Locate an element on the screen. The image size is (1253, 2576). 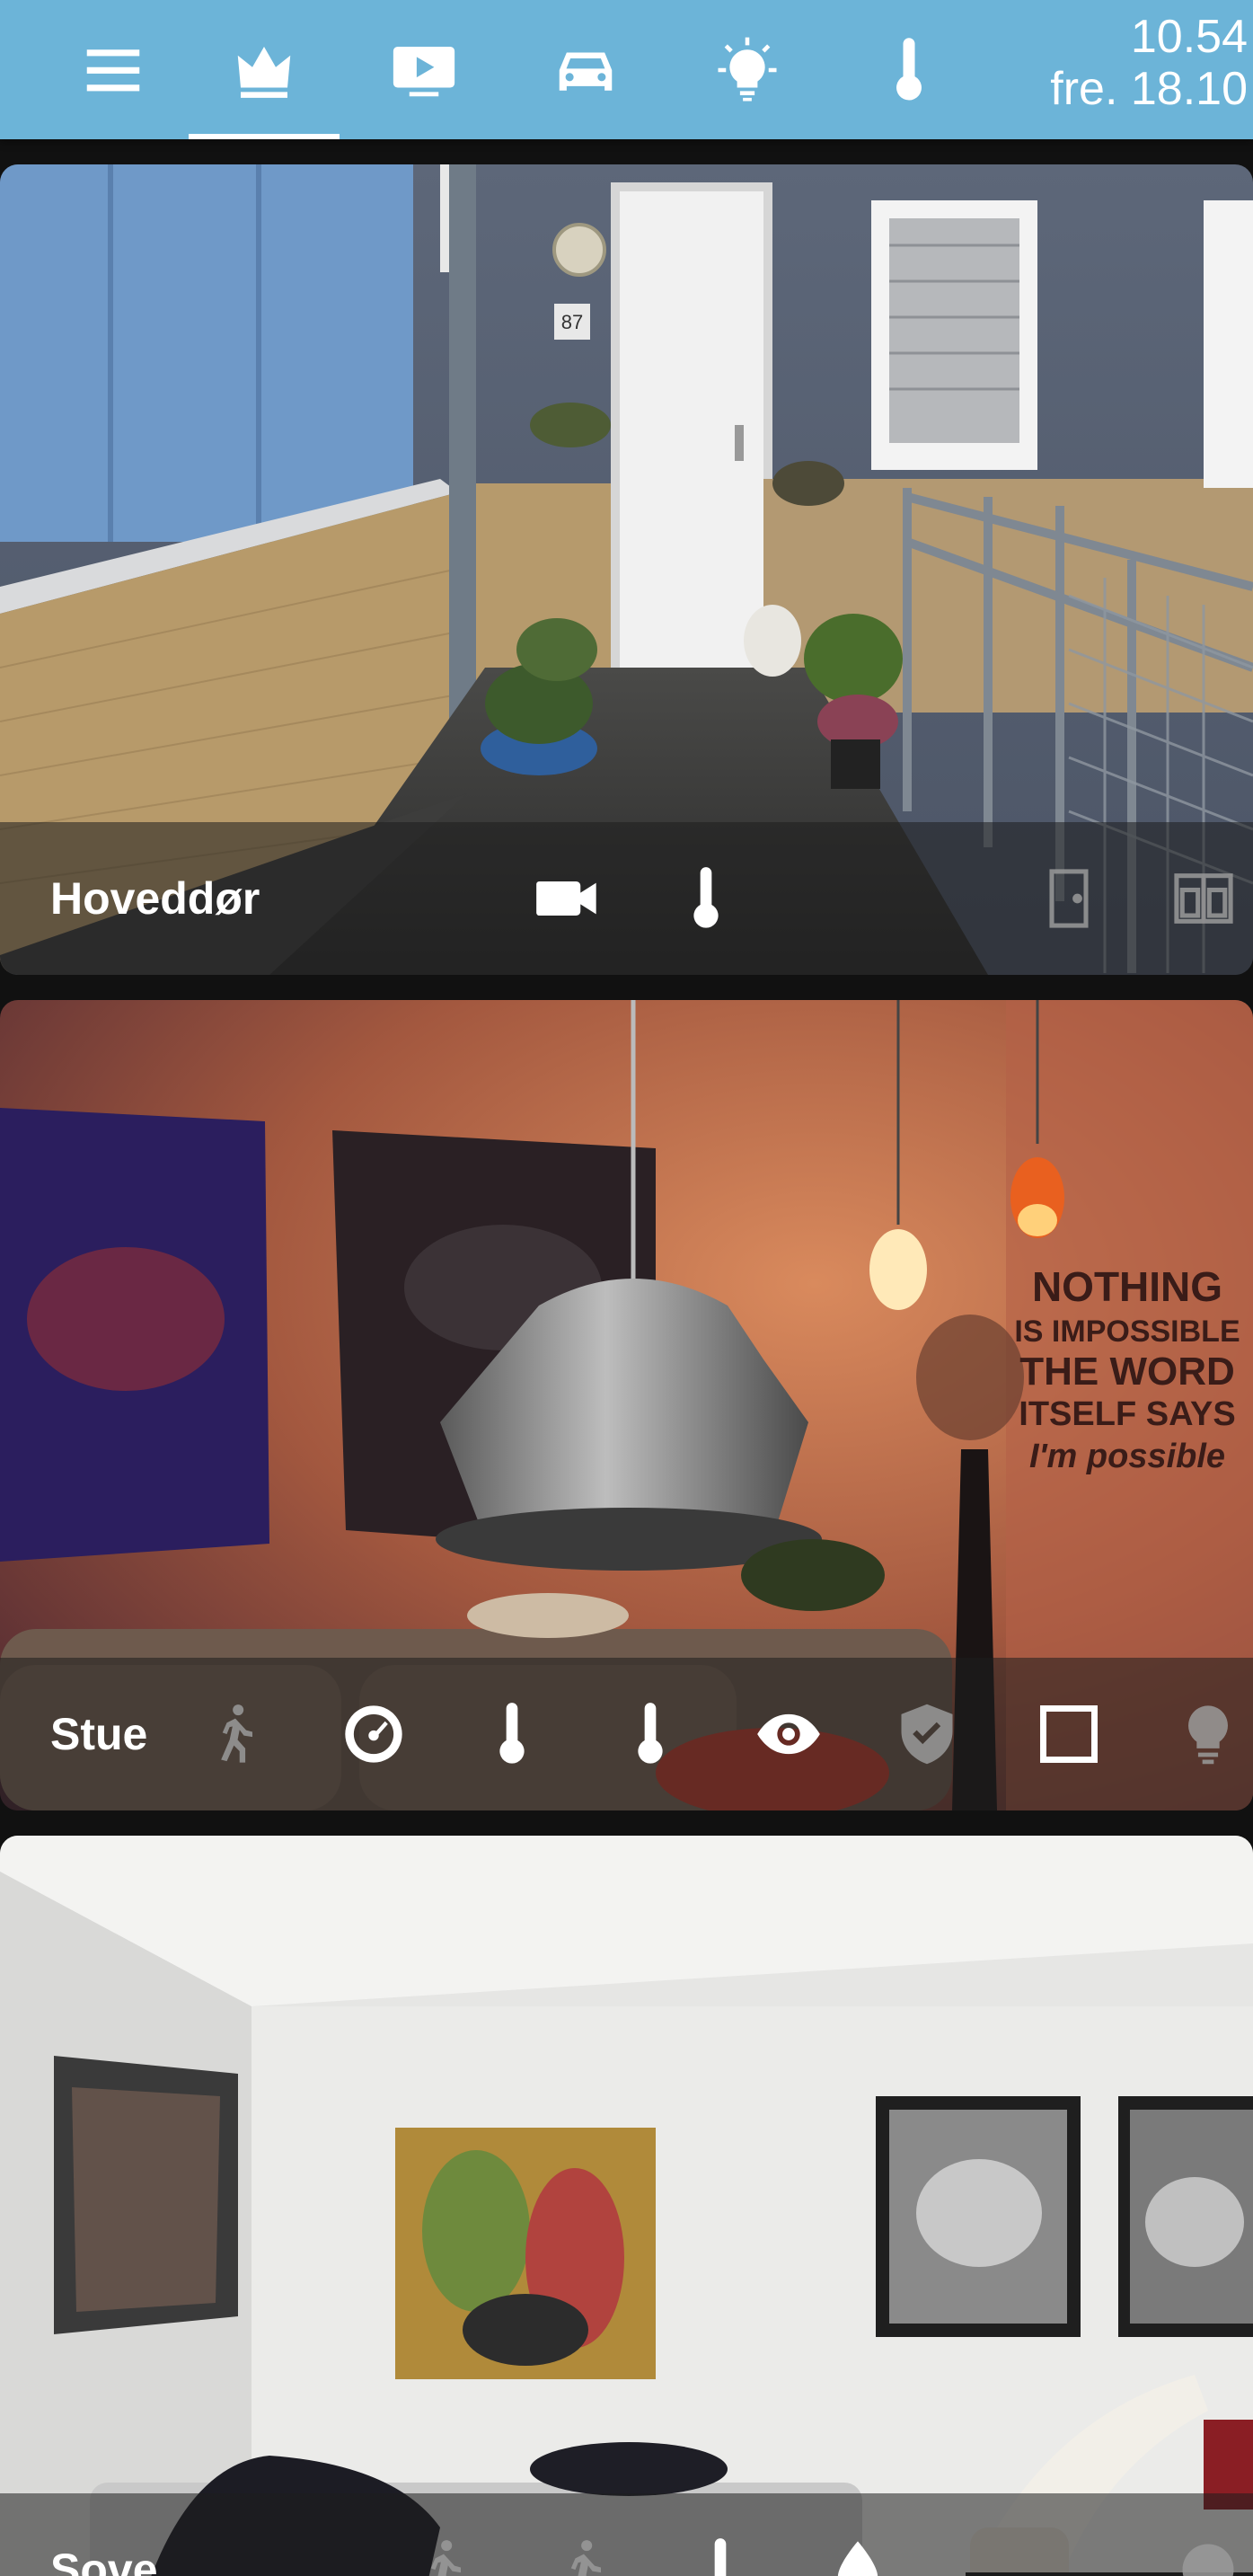
status-button is located at coordinates (1208, 2556).